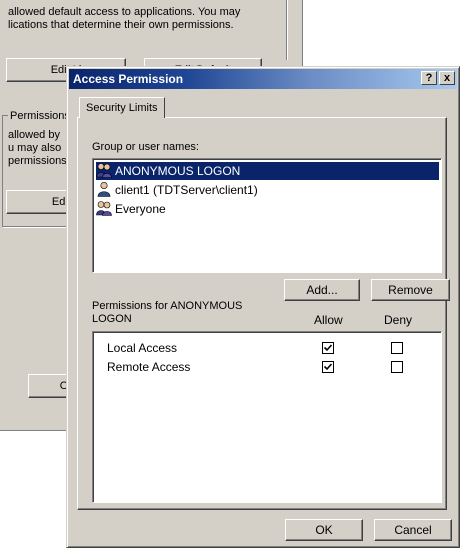  I want to click on permissions-for-label-line1: Permissions for ANONYMOUS, so click(167, 306).